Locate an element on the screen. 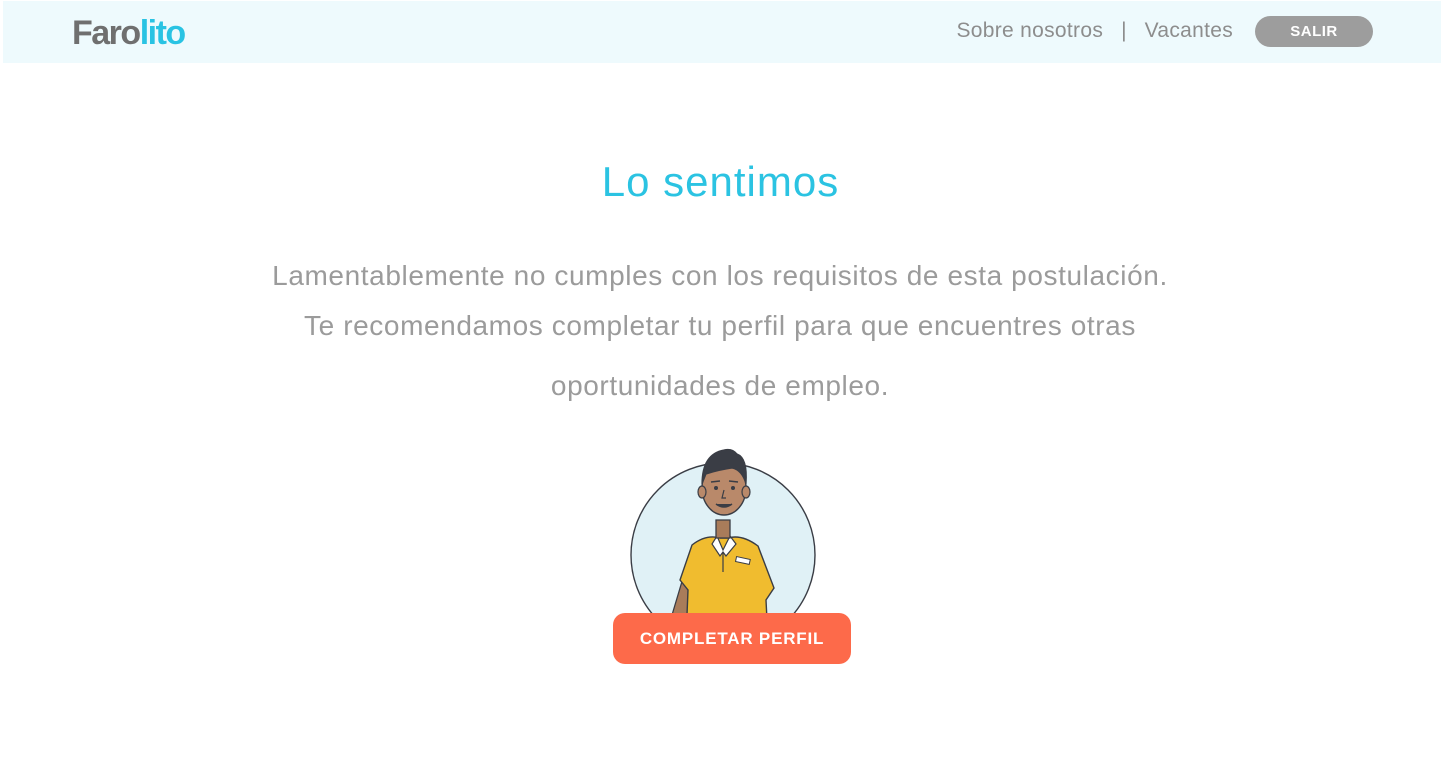 Image resolution: width=1441 pixels, height=757 pixels. top-navbar: Faro lito Sobre nosotros | Vacantes SALIR is located at coordinates (722, 32).